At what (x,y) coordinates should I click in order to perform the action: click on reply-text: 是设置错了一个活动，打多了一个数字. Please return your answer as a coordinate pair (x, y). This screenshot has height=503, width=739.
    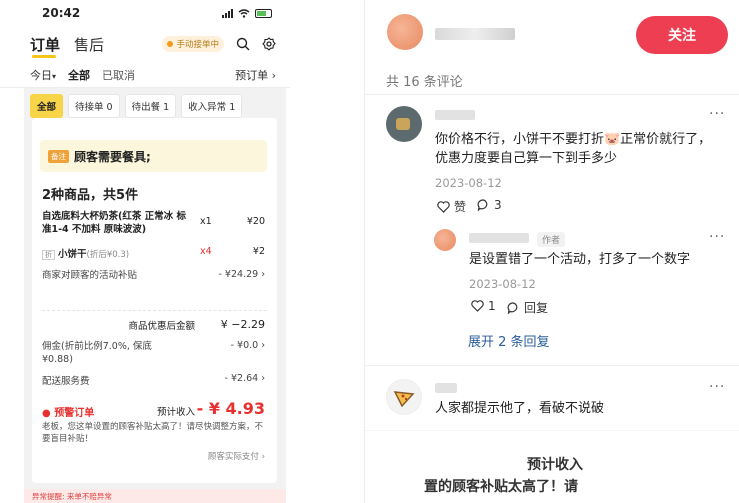
    Looking at the image, I should click on (580, 259).